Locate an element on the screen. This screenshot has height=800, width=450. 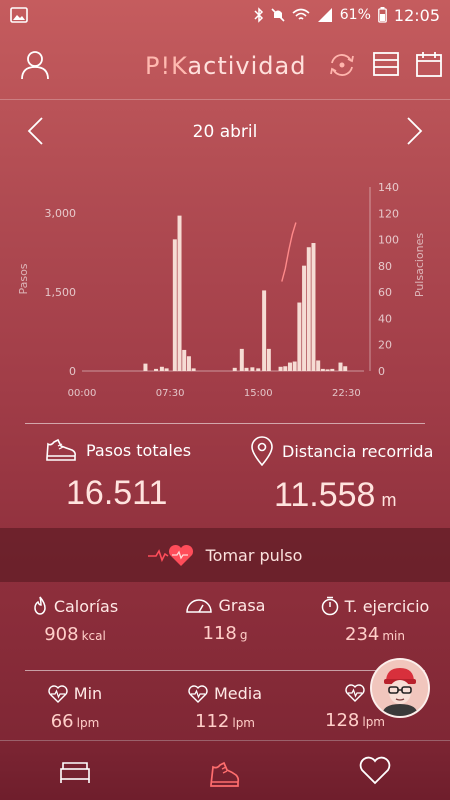
heart-max-value: 128 is located at coordinates (342, 720).